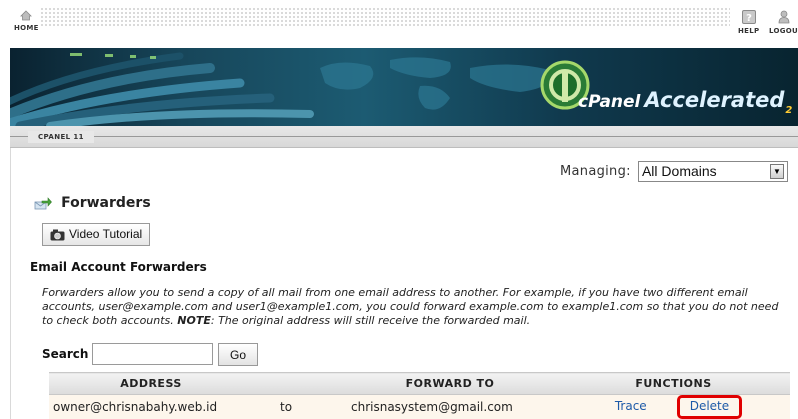 This screenshot has width=798, height=419. I want to click on column-header-forward-to: FORWARD TO, so click(450, 383).